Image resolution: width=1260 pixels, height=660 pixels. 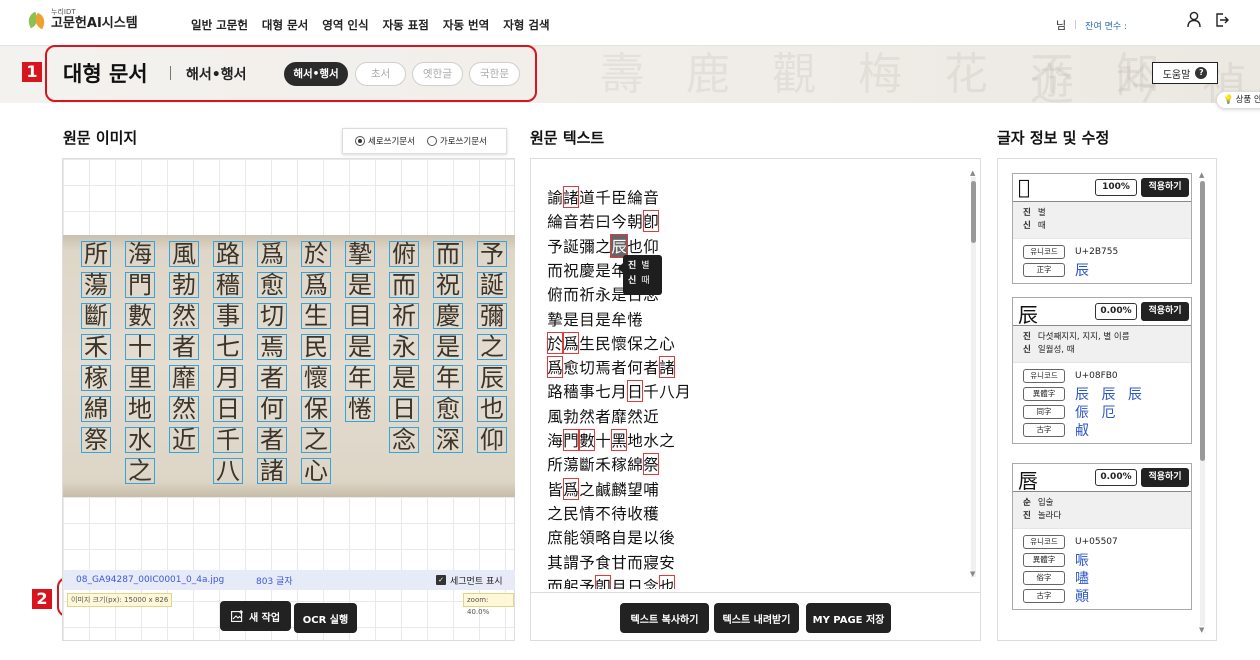 What do you see at coordinates (635, 440) in the screenshot?
I see `text-char: 地` at bounding box center [635, 440].